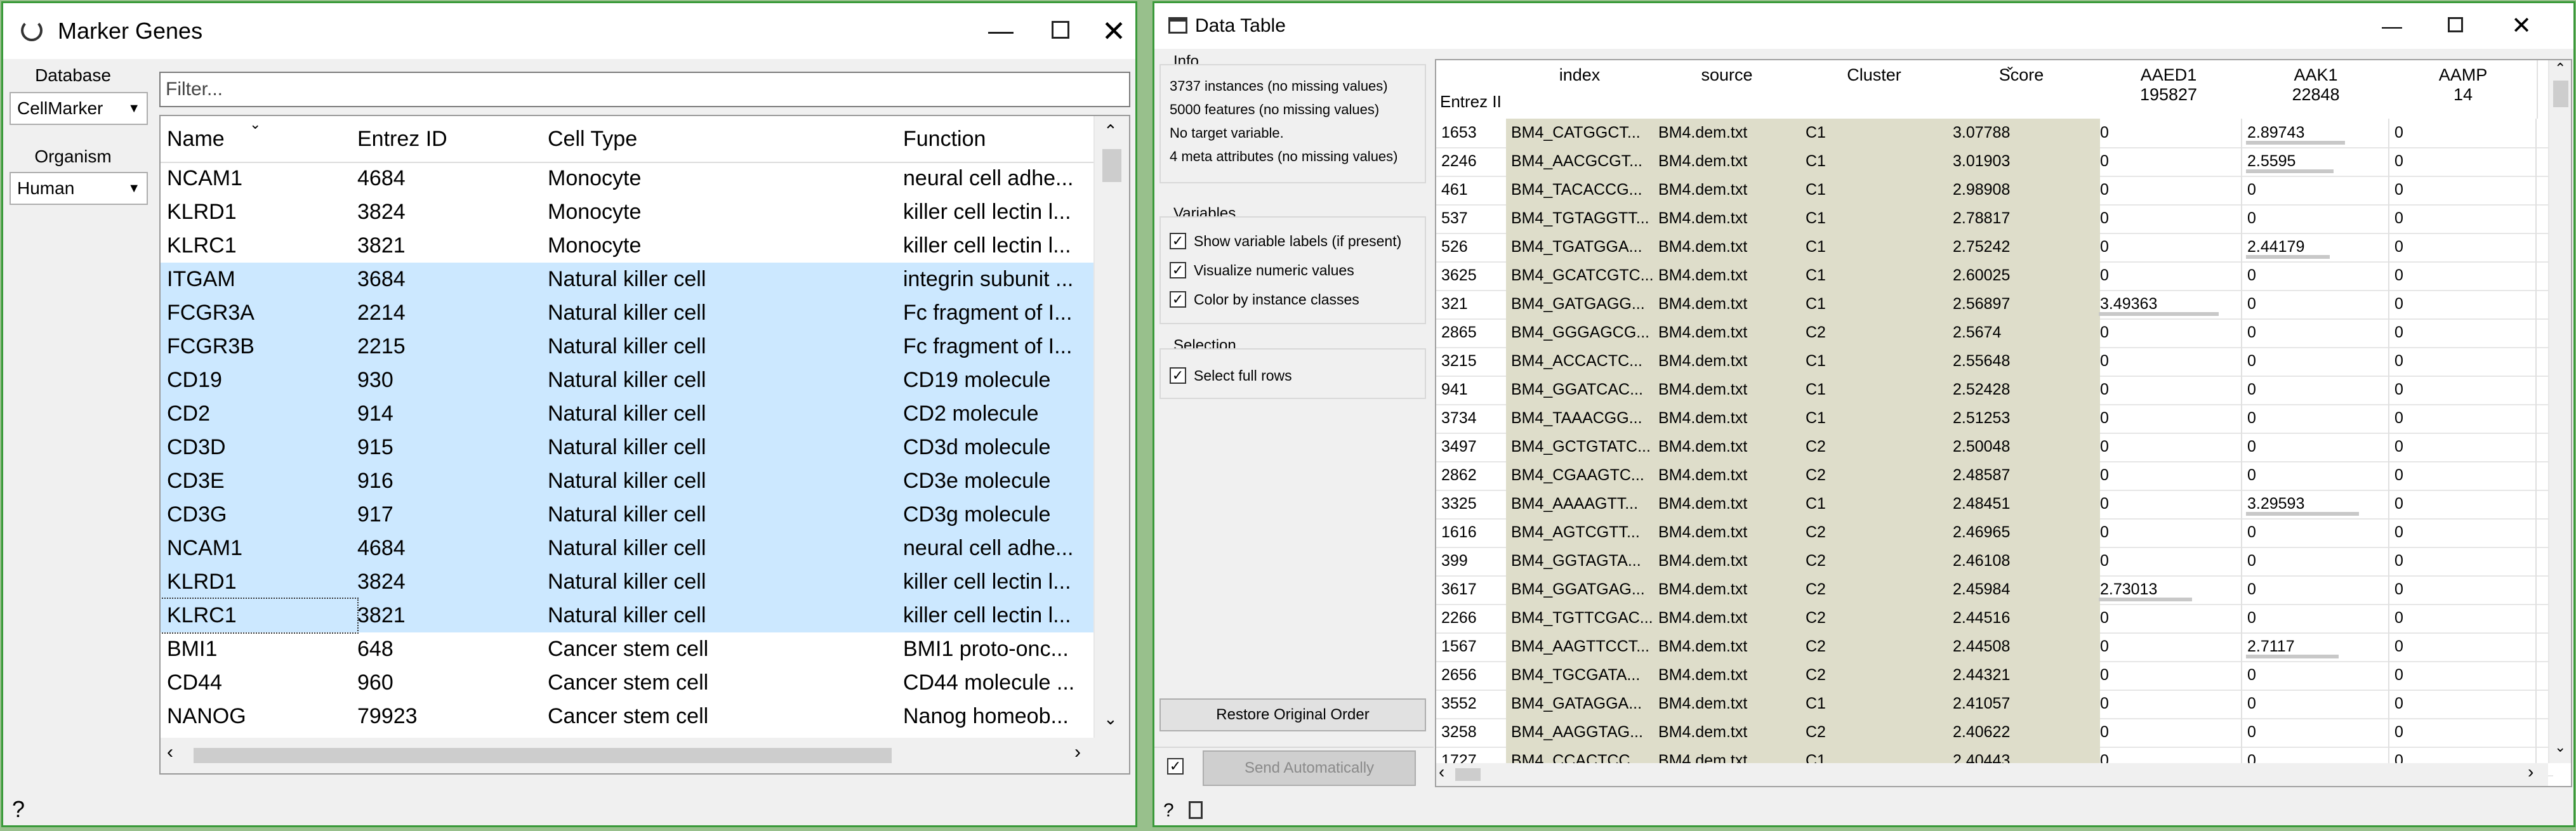 Image resolution: width=2576 pixels, height=831 pixels. Describe the element at coordinates (1196, 810) in the screenshot. I see `report-icon` at that location.